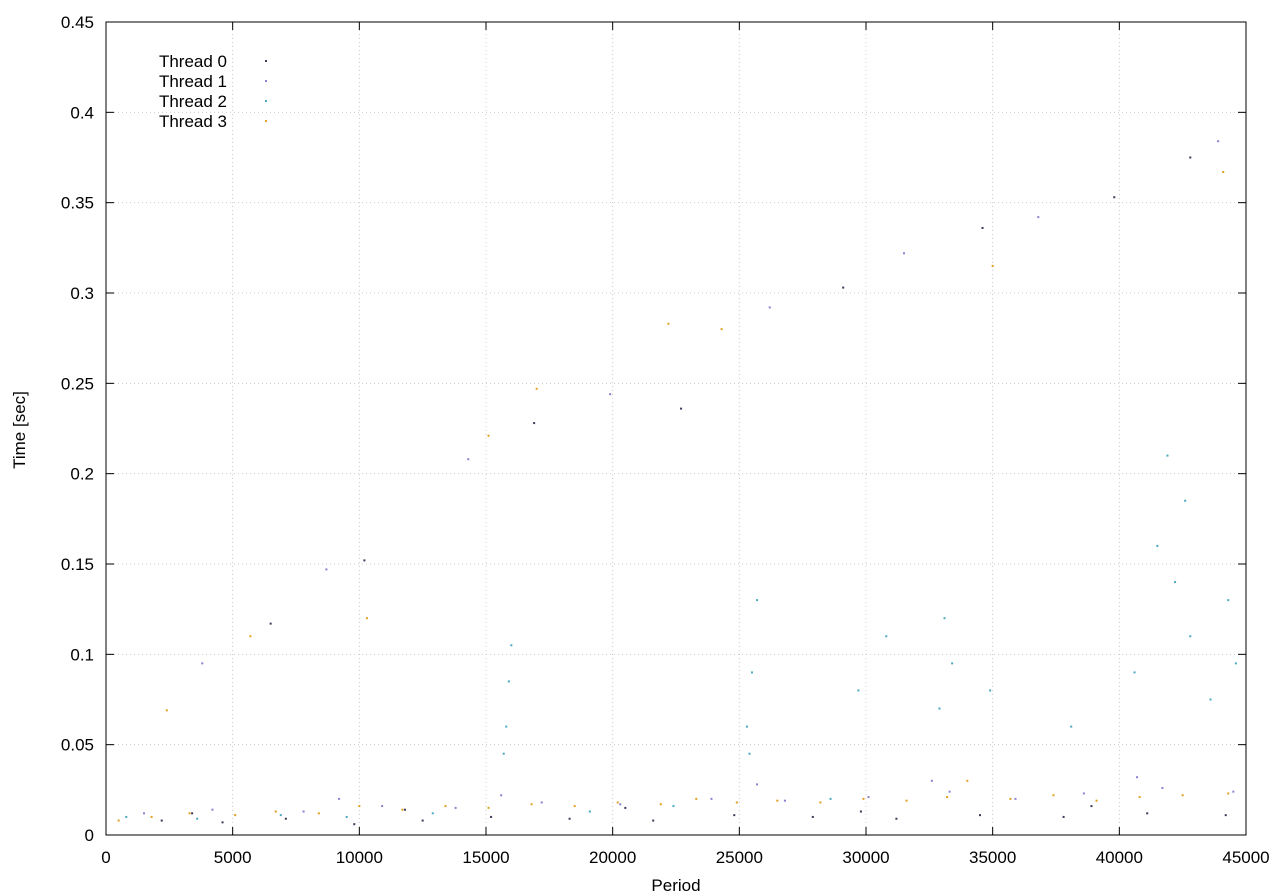 The height and width of the screenshot is (896, 1280). Describe the element at coordinates (992, 857) in the screenshot. I see `x-tick-label: 35000` at that location.